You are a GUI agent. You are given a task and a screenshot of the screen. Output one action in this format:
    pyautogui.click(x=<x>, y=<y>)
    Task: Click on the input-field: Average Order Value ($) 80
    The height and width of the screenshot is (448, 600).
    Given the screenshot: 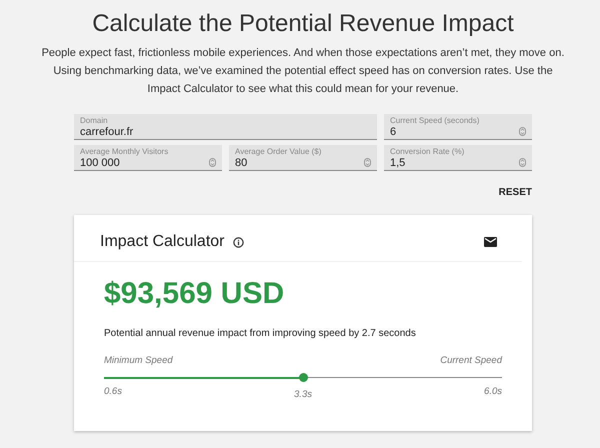 What is the action you would take?
    pyautogui.click(x=303, y=158)
    